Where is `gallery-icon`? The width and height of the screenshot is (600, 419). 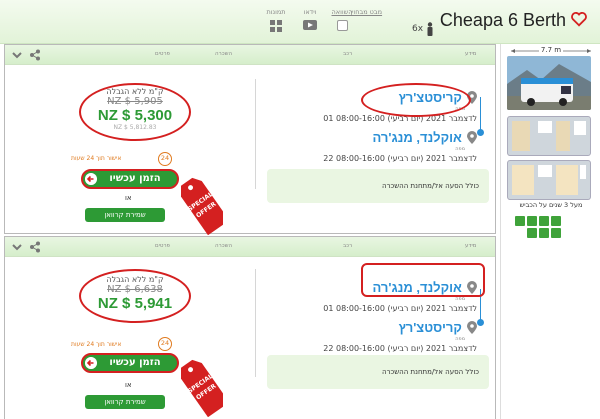 gallery-icon is located at coordinates (276, 26).